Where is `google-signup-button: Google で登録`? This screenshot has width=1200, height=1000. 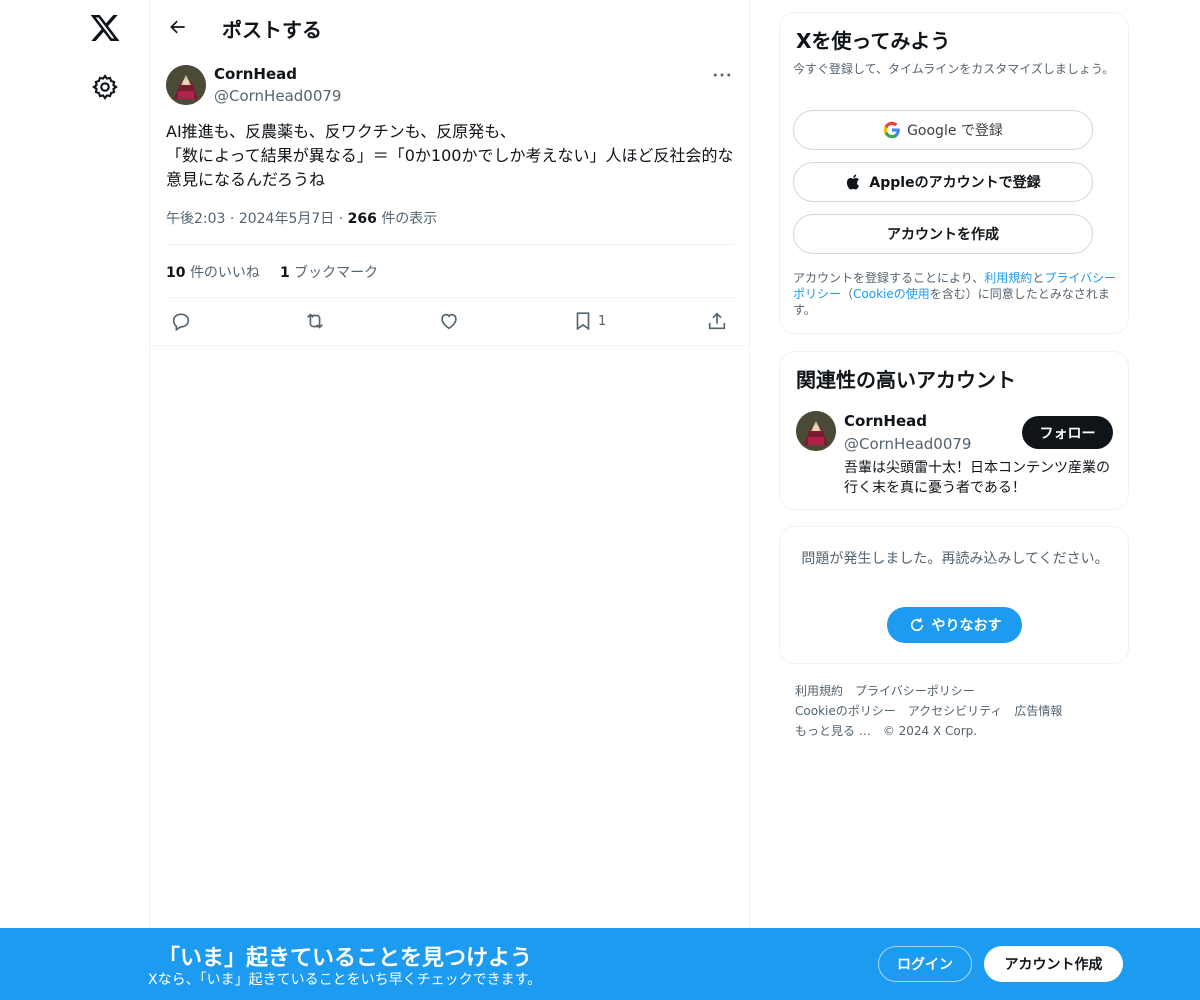
google-signup-button: Google で登録 is located at coordinates (943, 130).